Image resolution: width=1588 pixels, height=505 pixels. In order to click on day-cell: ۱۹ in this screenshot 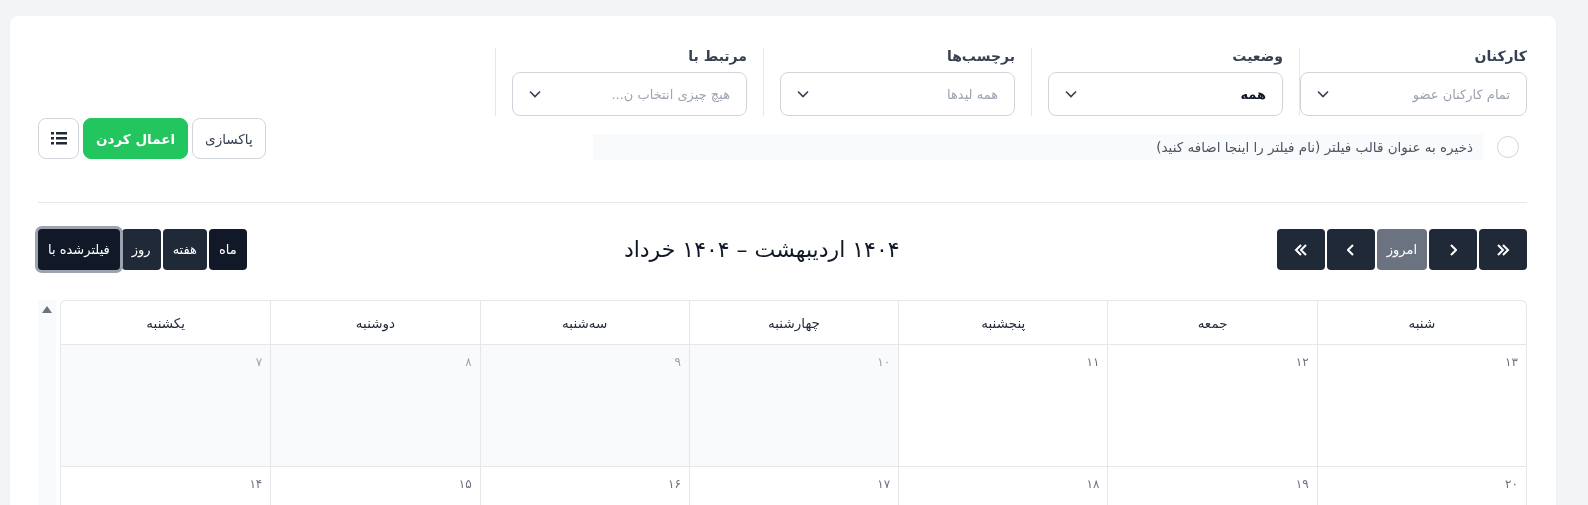, I will do `click(1212, 486)`.